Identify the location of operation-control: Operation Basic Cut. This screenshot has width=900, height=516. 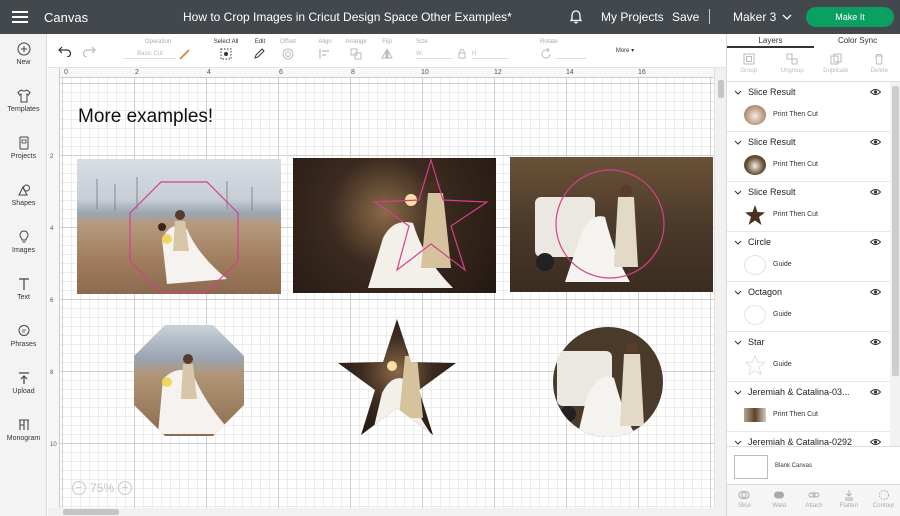
(158, 49).